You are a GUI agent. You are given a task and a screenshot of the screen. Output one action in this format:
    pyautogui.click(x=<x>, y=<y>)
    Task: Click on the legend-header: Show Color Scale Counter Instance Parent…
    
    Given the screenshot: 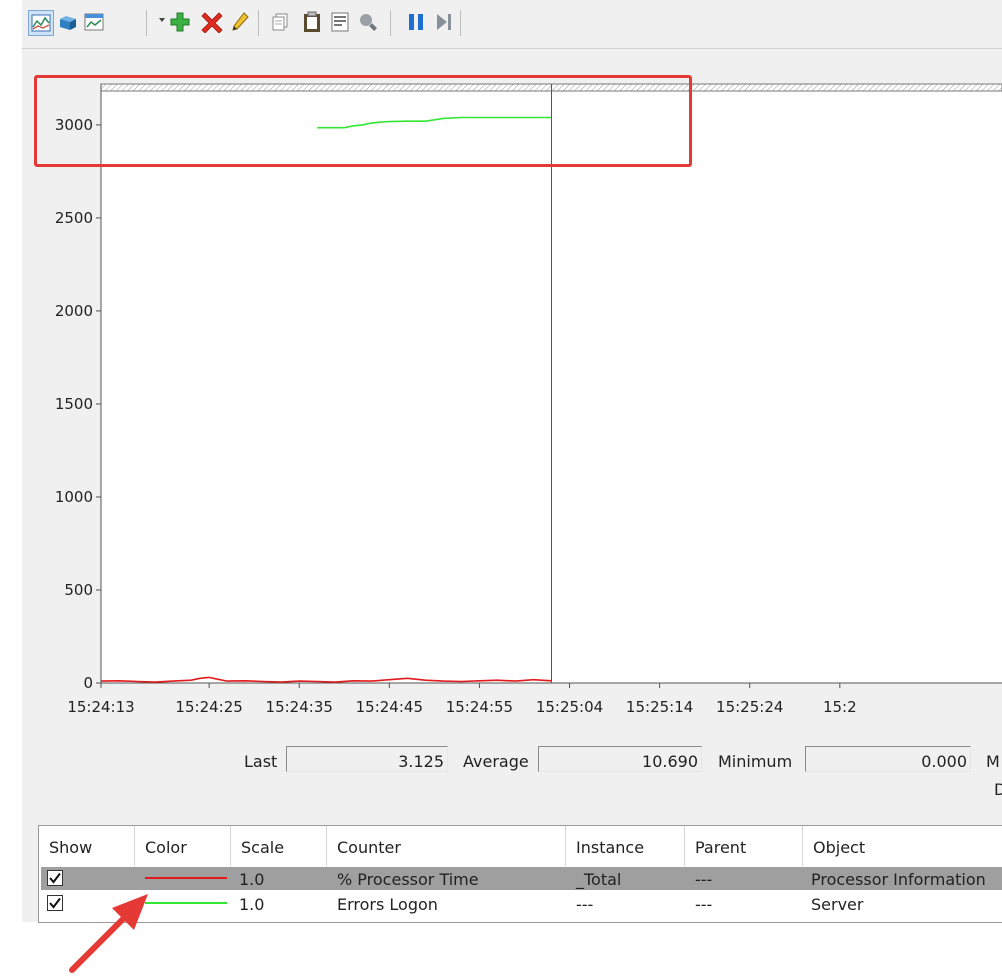 What is the action you would take?
    pyautogui.click(x=520, y=846)
    